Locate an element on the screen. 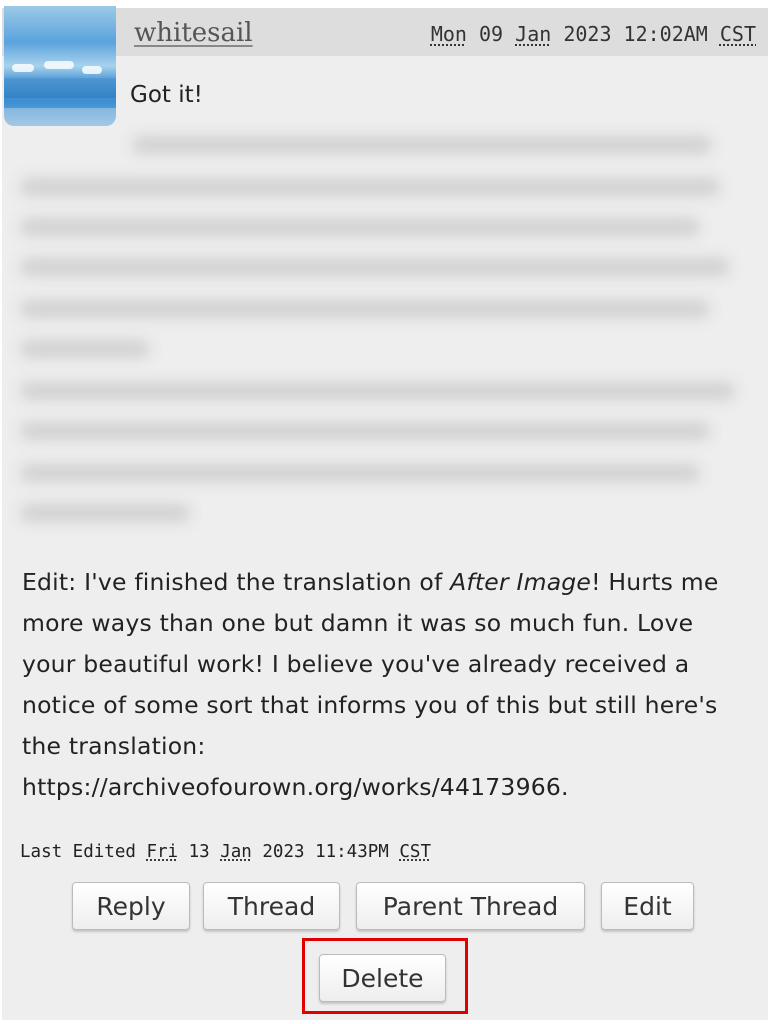 The width and height of the screenshot is (770, 1024). timezone-abbr: CST is located at coordinates (737, 34).